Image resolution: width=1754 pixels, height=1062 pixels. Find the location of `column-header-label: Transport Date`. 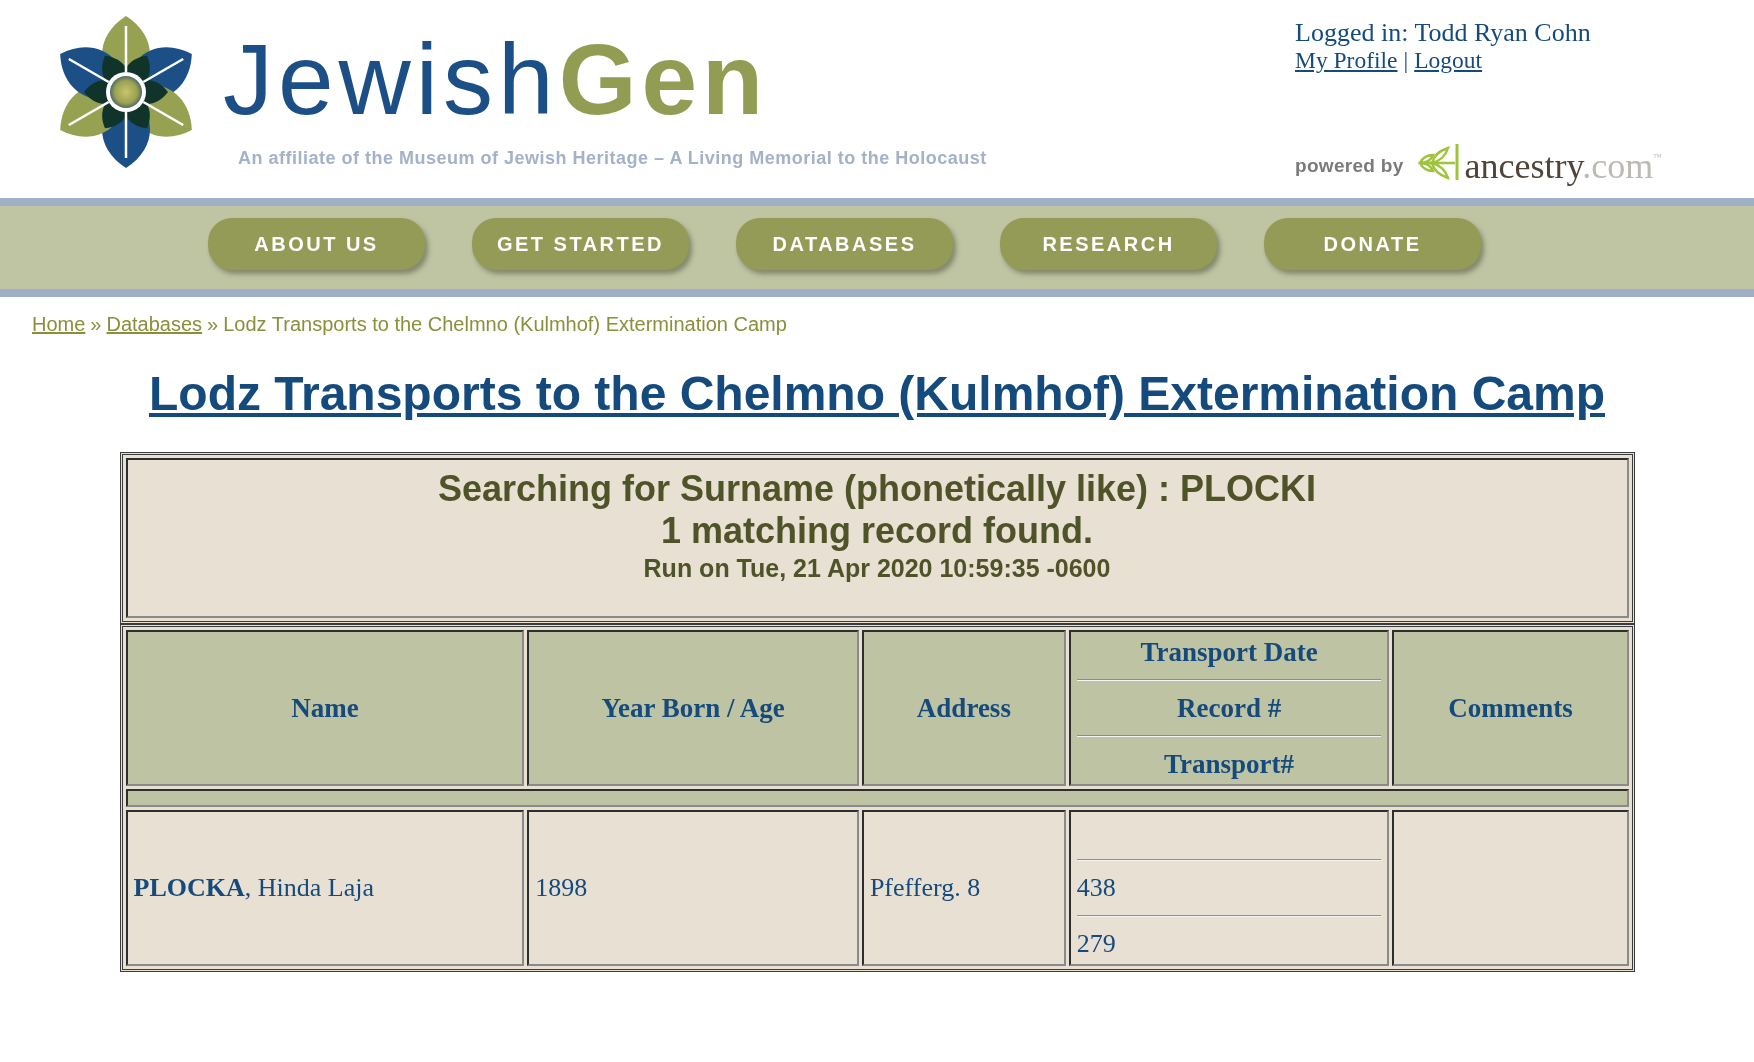

column-header-label: Transport Date is located at coordinates (1229, 652).